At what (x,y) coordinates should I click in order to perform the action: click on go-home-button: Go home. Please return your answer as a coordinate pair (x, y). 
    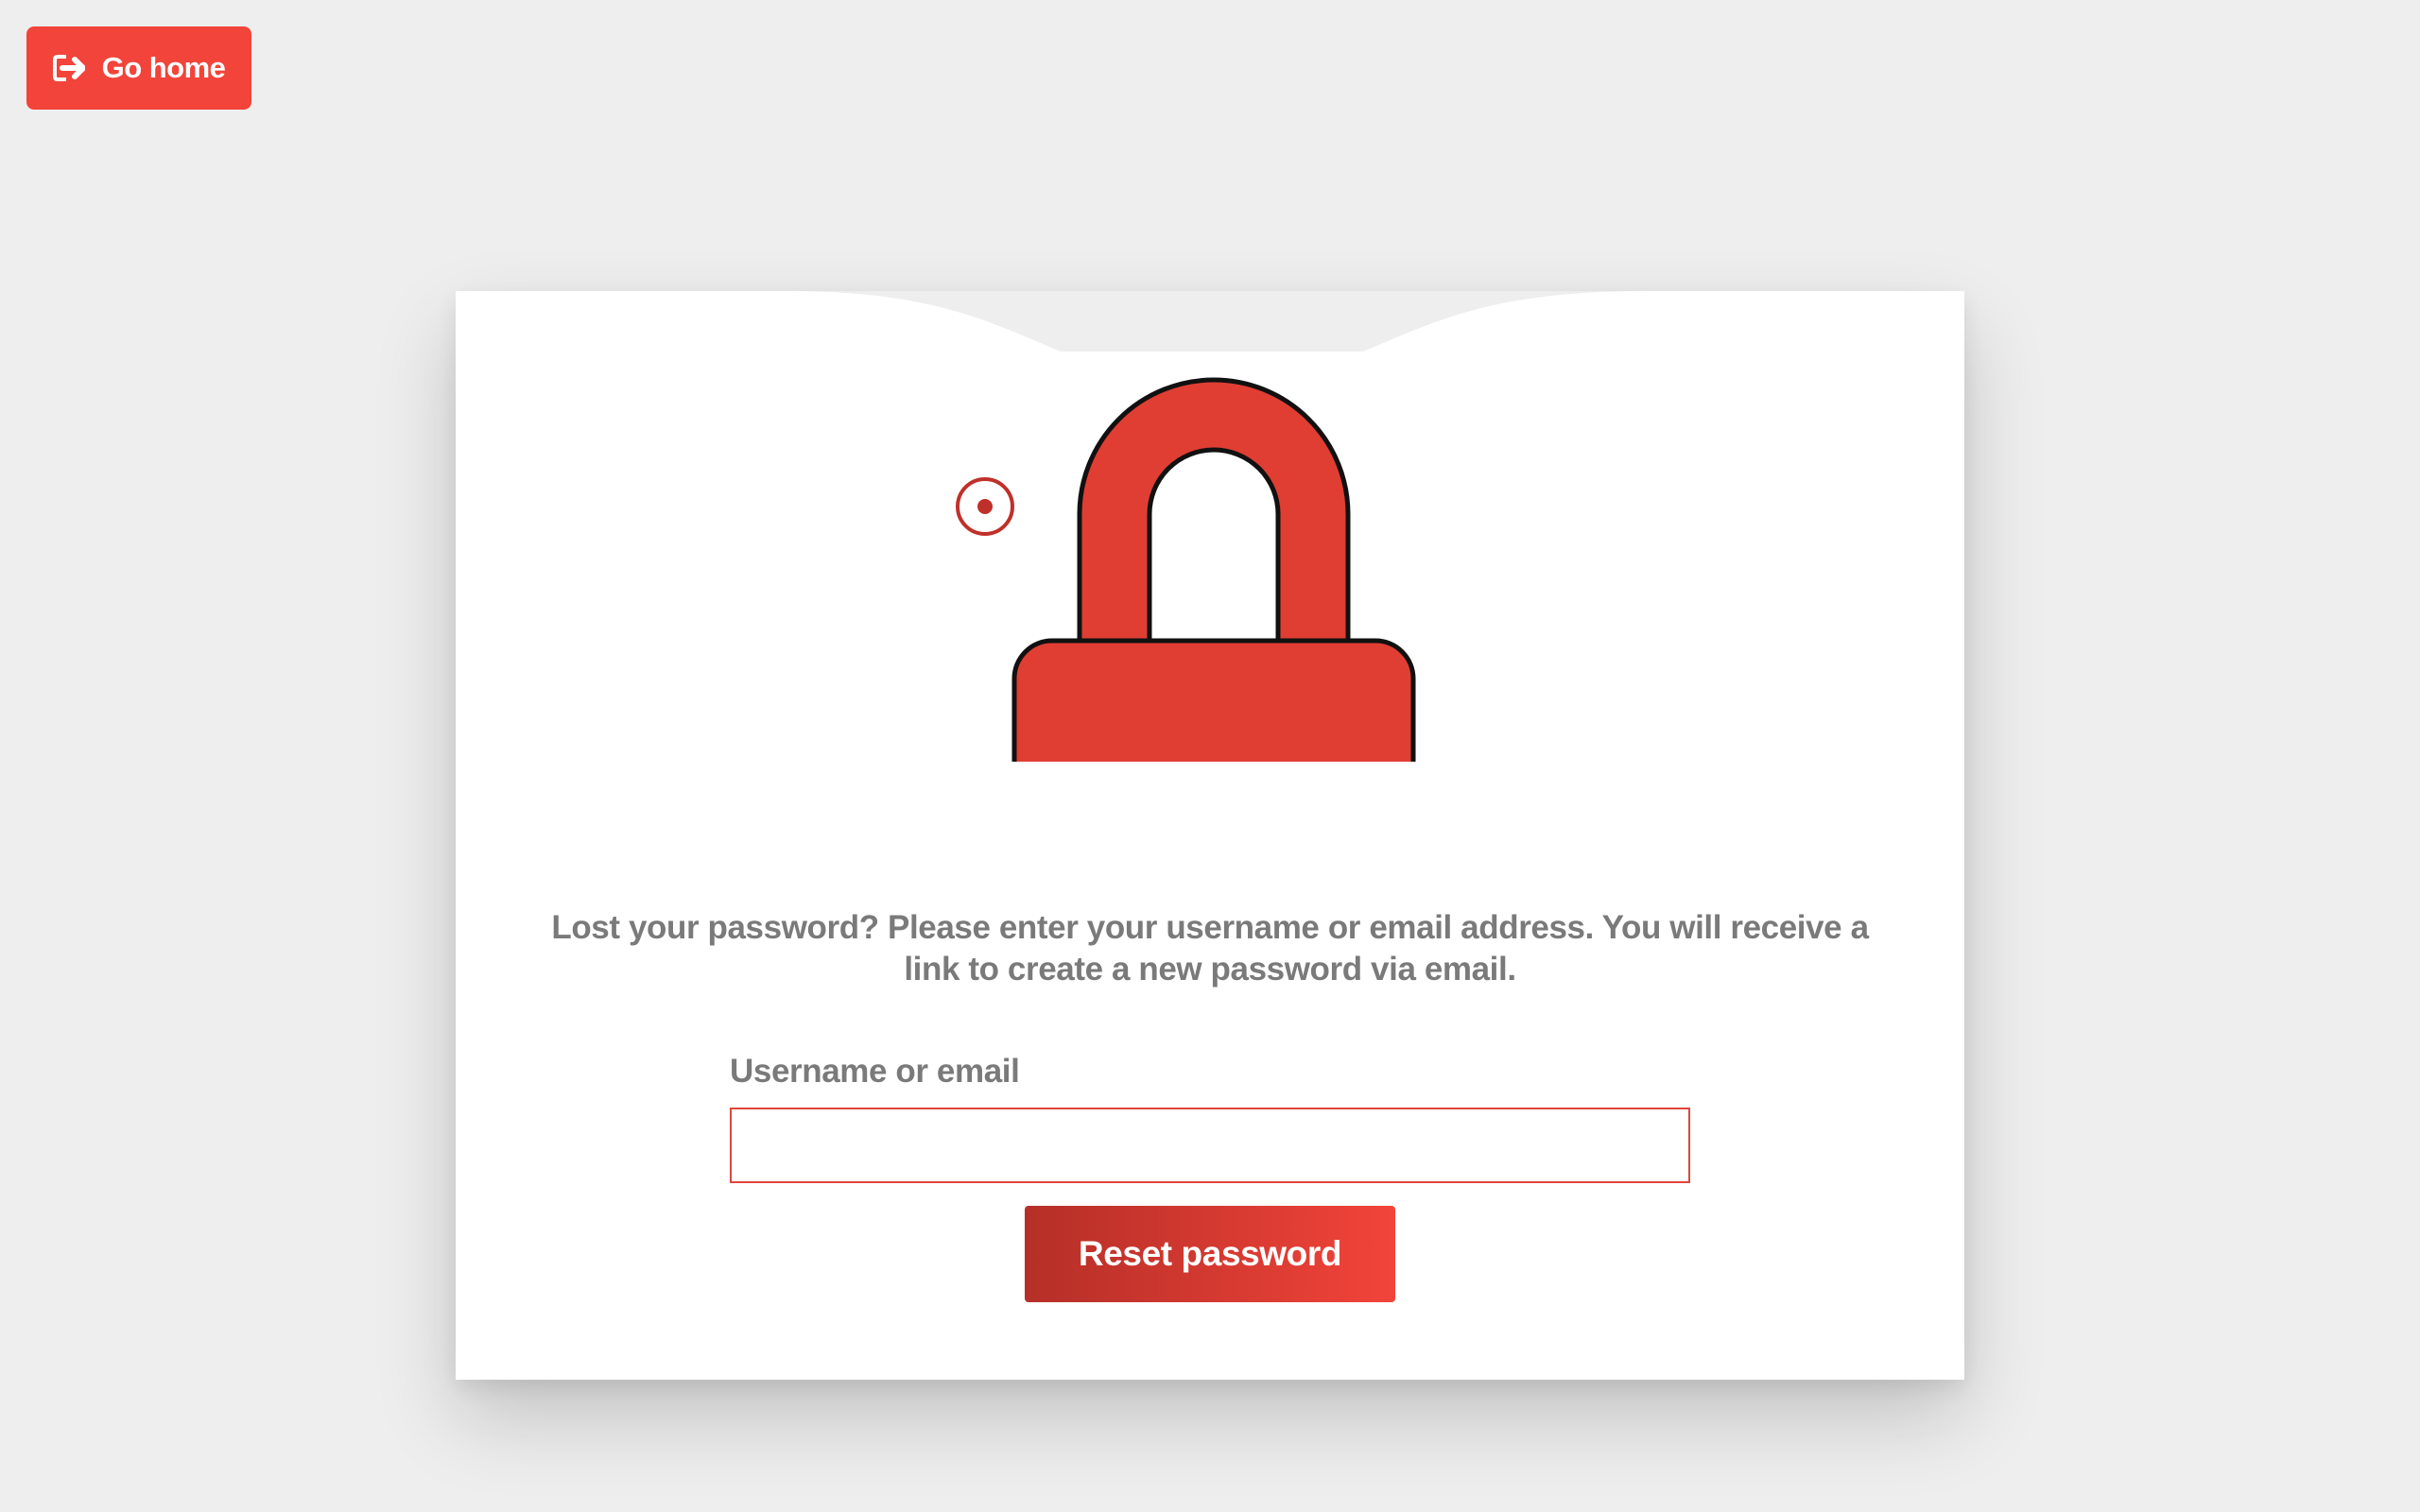
    Looking at the image, I should click on (138, 68).